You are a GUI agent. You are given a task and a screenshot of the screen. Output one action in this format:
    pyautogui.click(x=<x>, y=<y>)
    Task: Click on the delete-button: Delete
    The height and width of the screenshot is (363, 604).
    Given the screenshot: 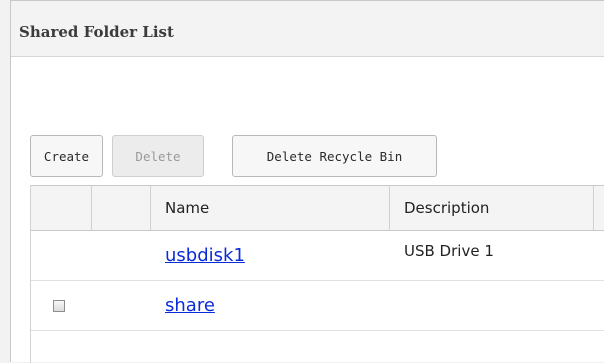 What is the action you would take?
    pyautogui.click(x=158, y=156)
    